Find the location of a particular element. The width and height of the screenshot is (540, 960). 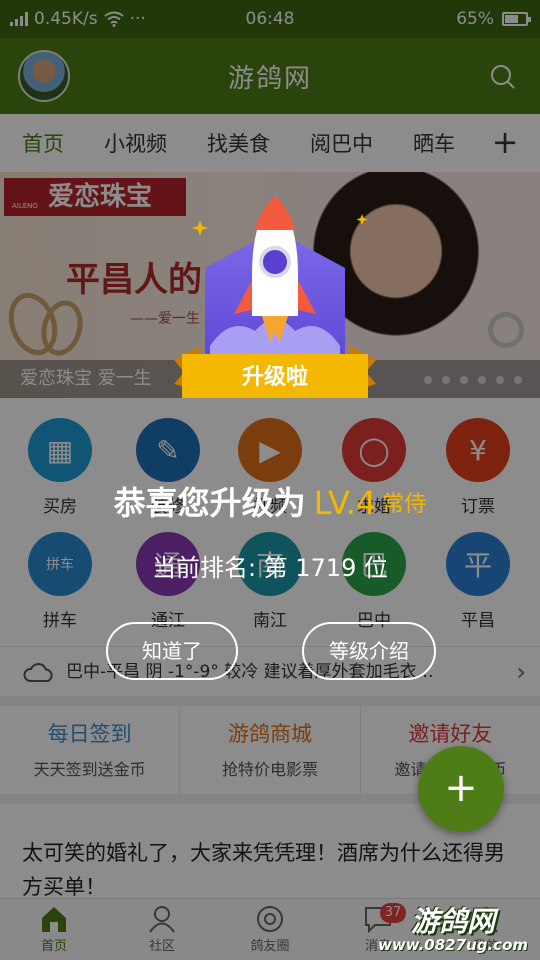

congrats-text: 恭喜您升级为 is located at coordinates (209, 503).